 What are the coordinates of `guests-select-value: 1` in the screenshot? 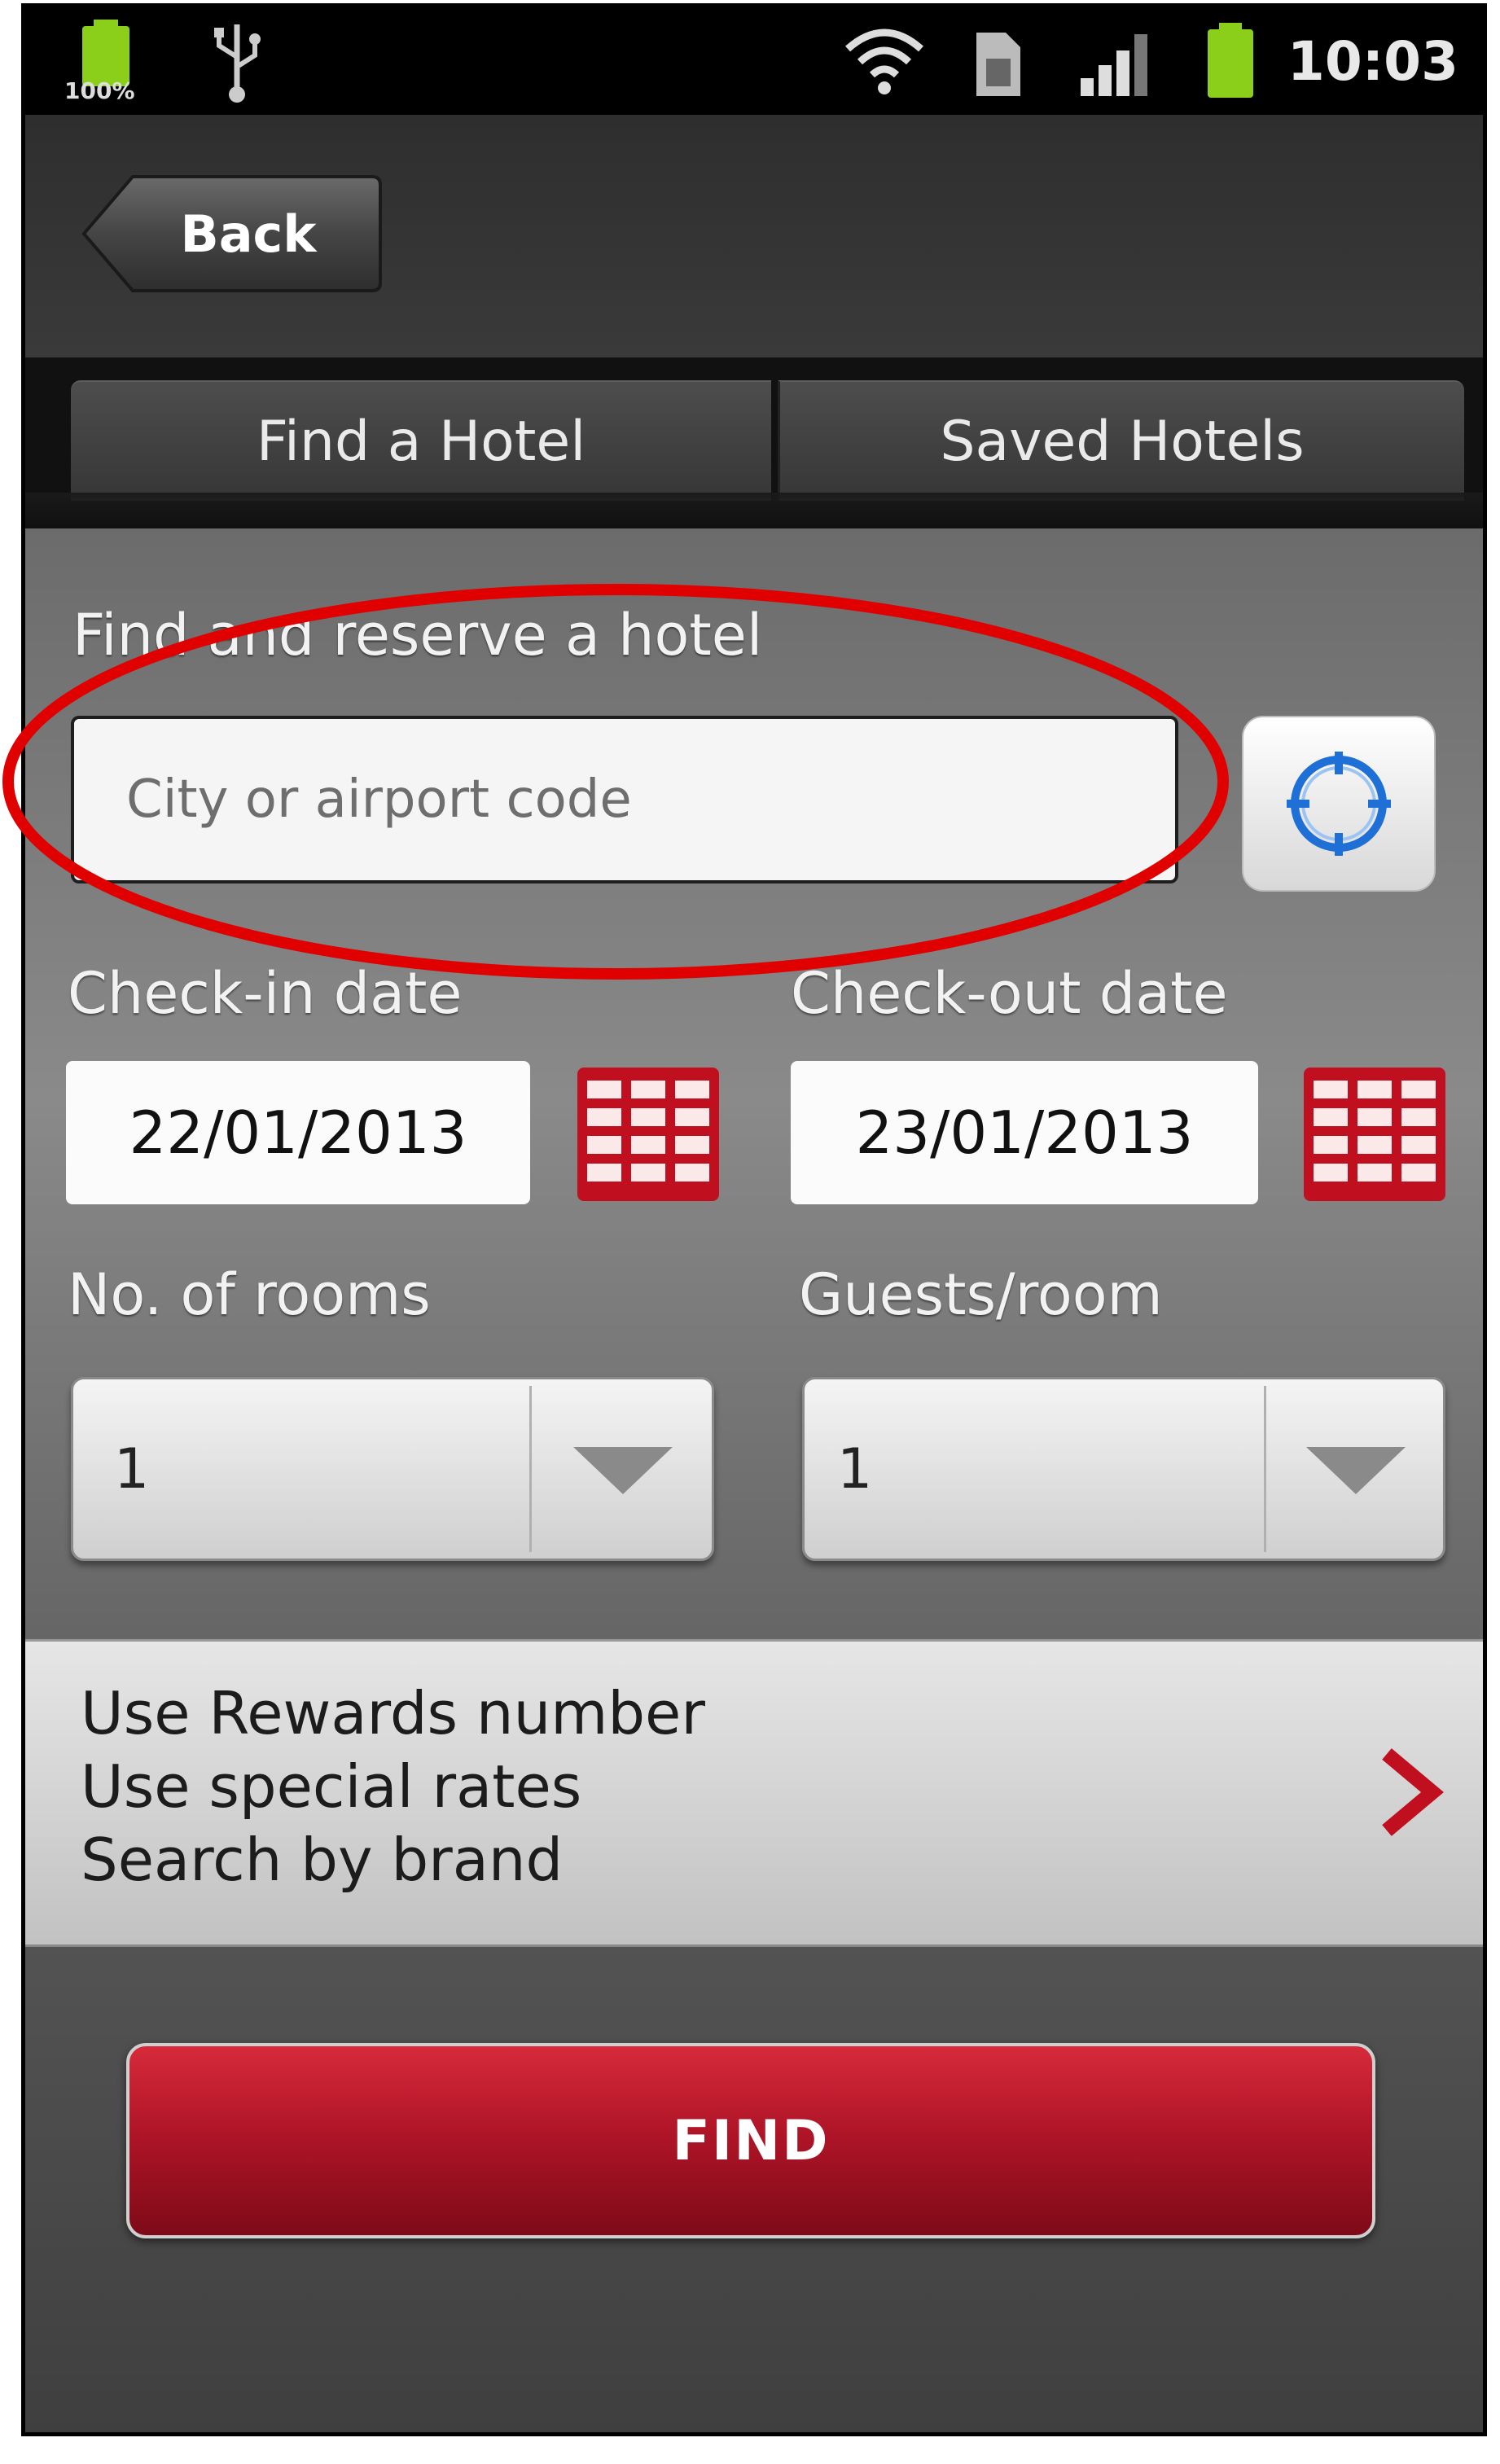 It's located at (855, 1469).